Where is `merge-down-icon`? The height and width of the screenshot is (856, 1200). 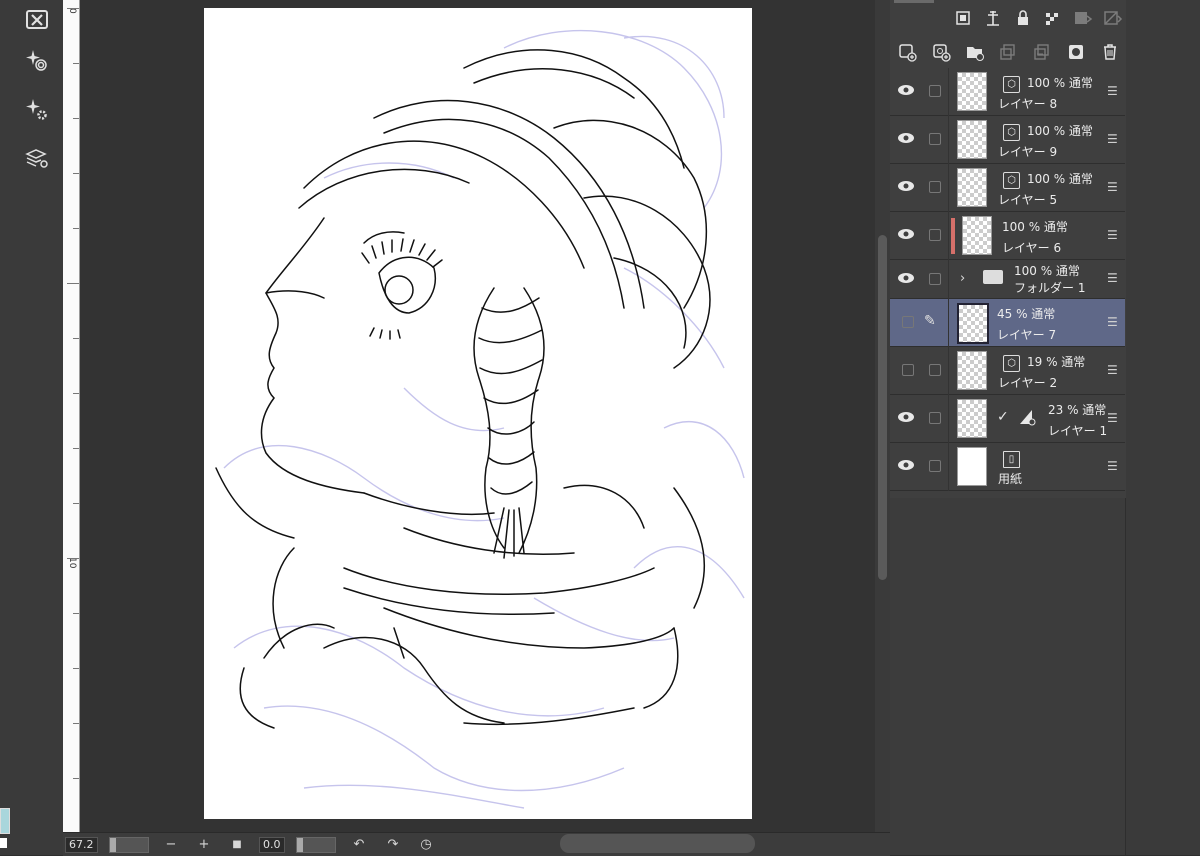
merge-down-icon is located at coordinates (1008, 52).